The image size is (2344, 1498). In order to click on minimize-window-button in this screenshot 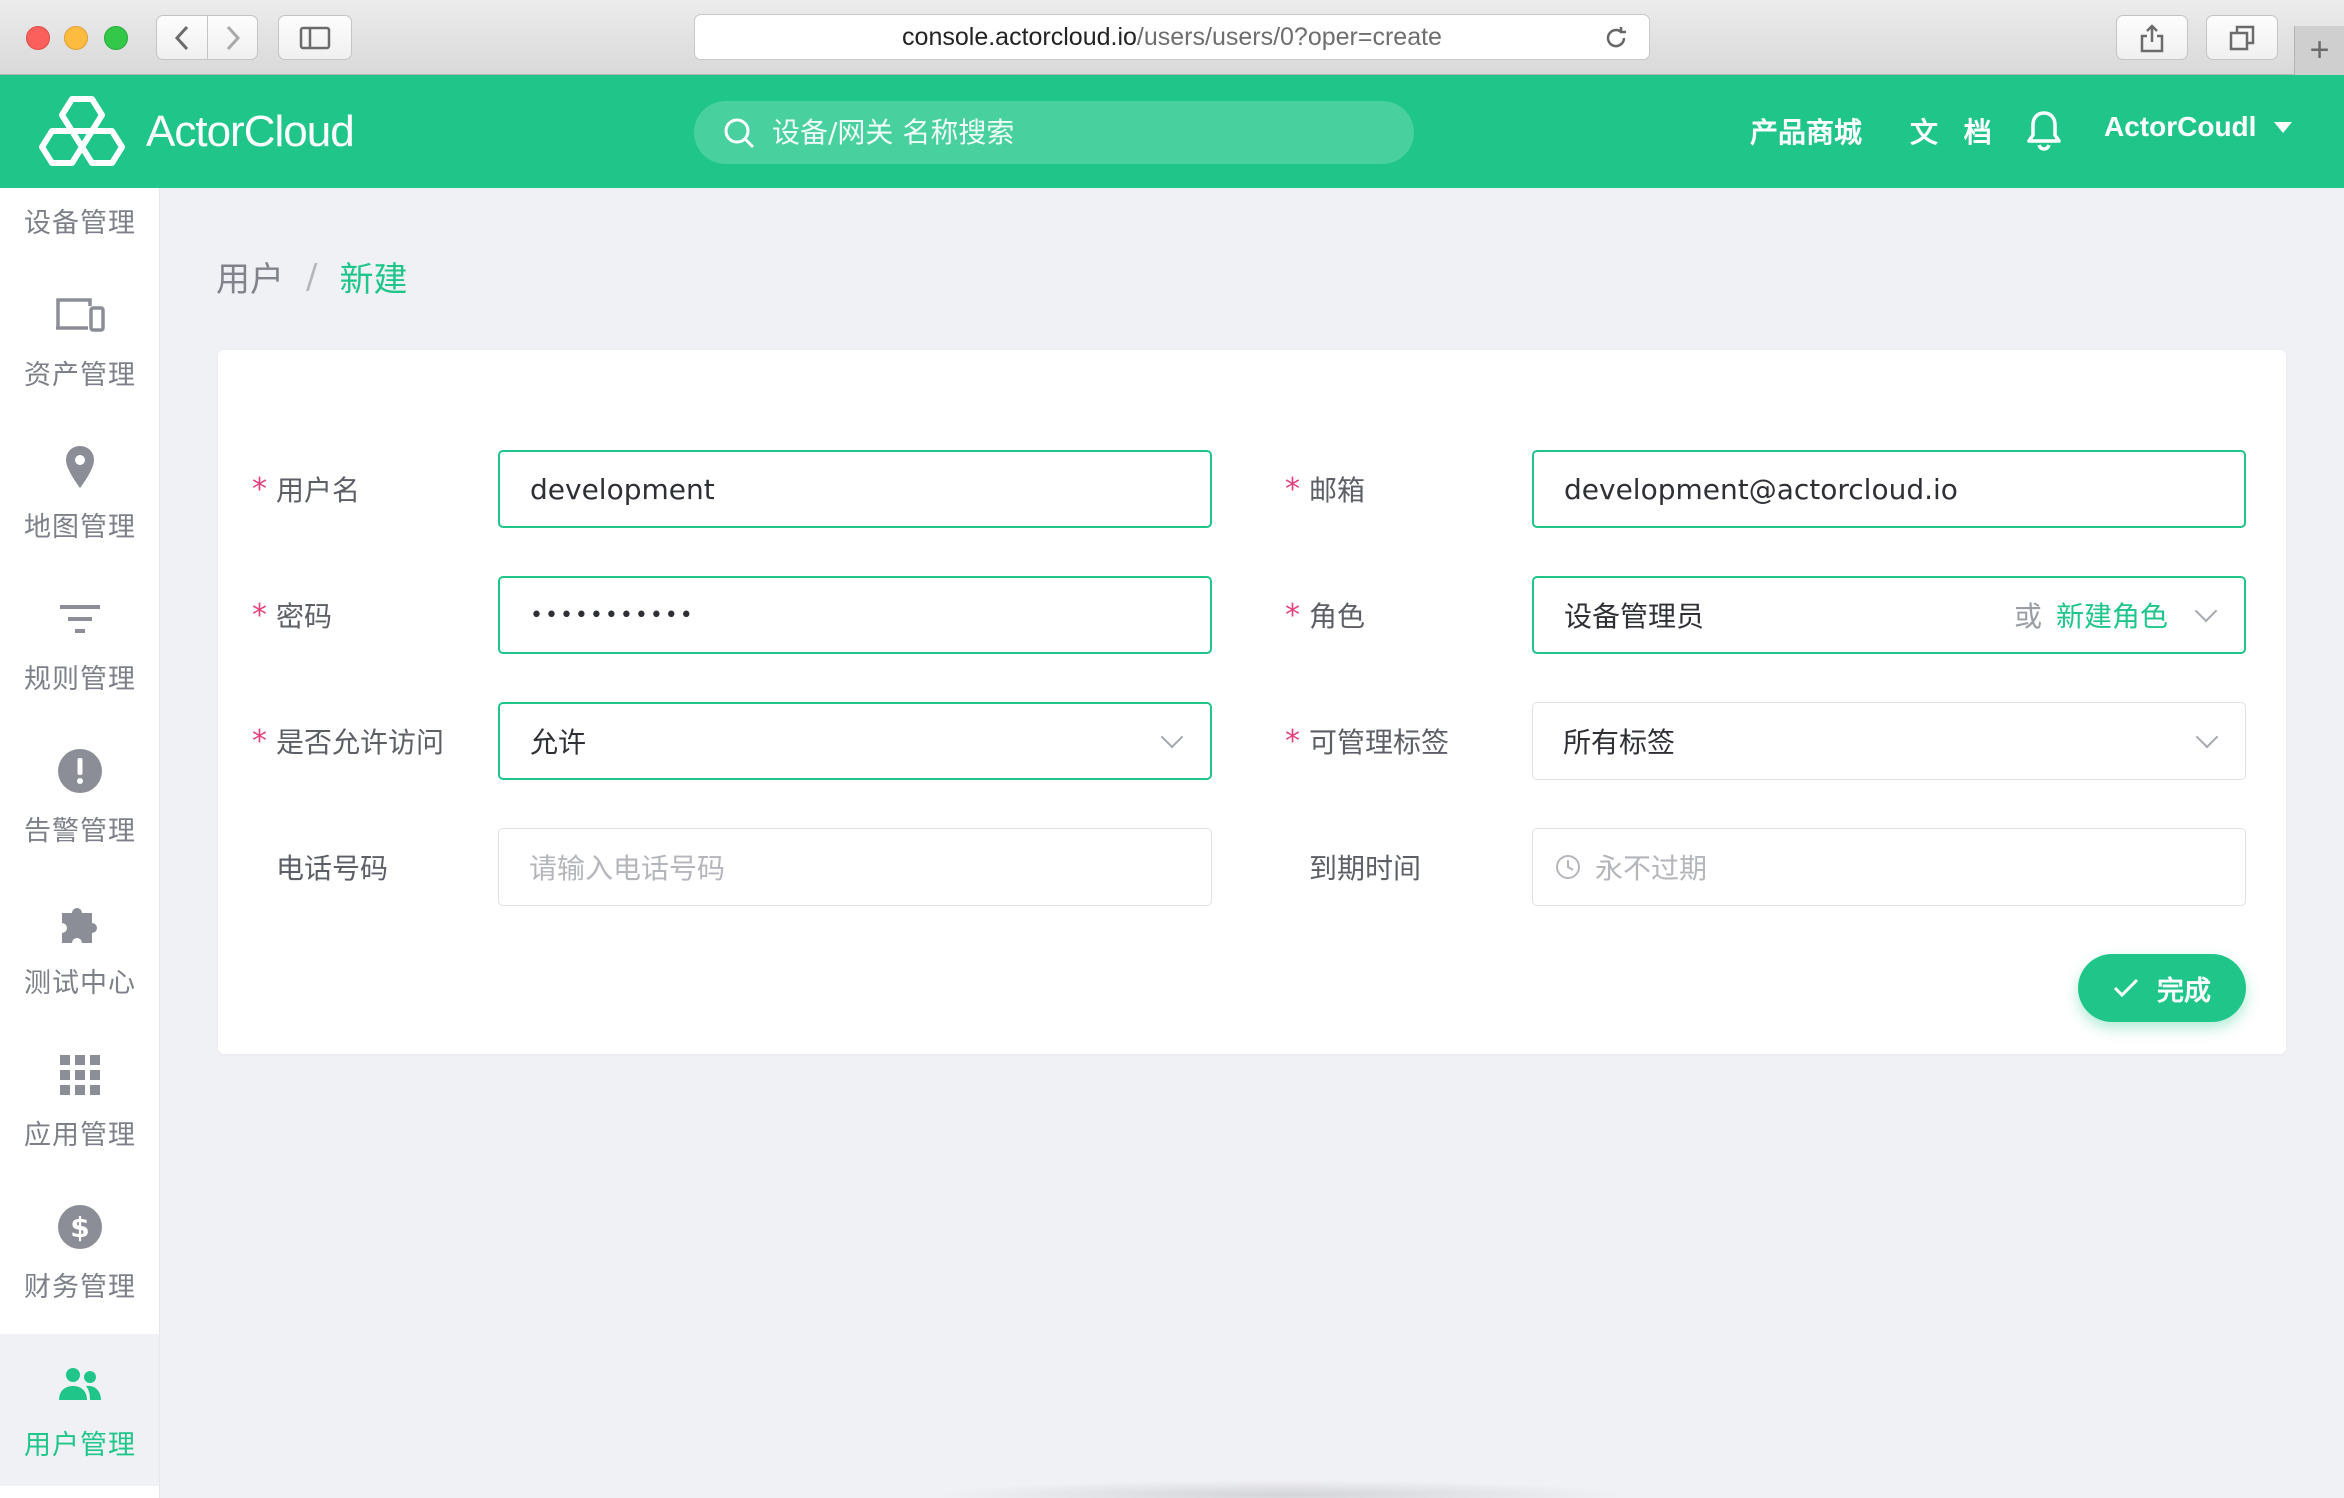, I will do `click(76, 38)`.